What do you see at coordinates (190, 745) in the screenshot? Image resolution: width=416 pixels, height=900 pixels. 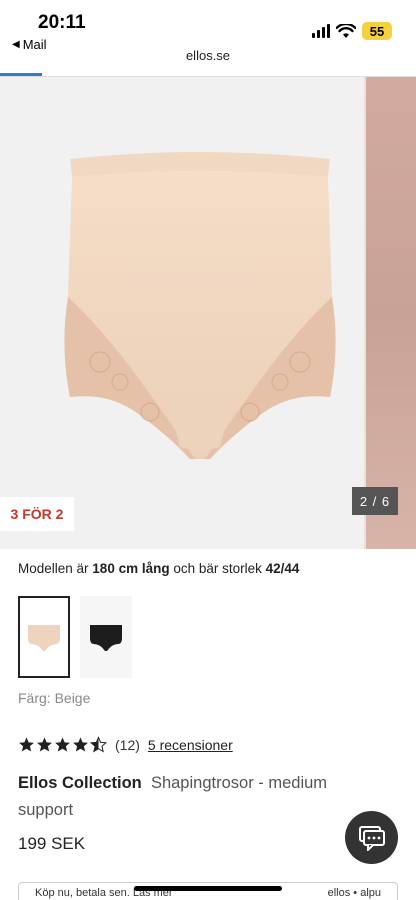 I see `reviews-link: 5 recensioner` at bounding box center [190, 745].